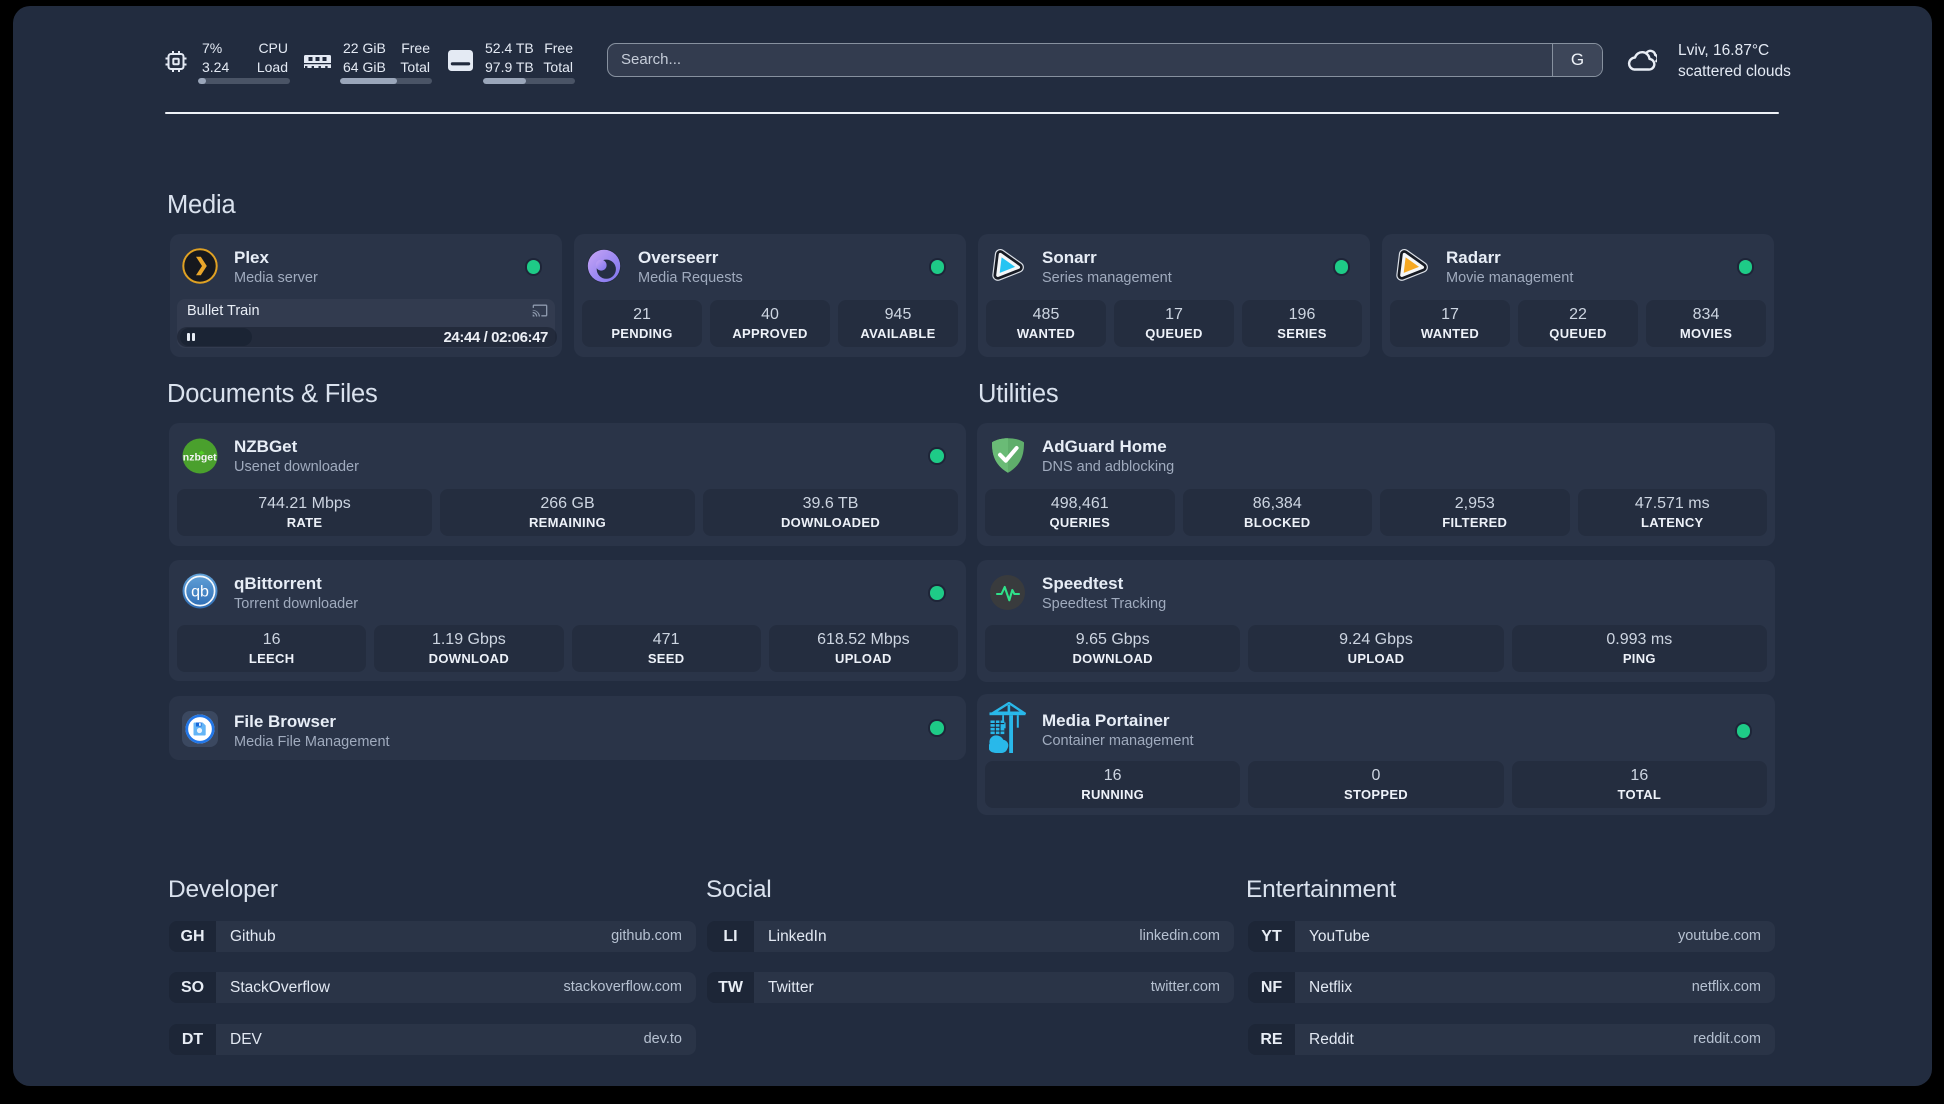  What do you see at coordinates (200, 457) in the screenshot?
I see `svg-text: nzbget` at bounding box center [200, 457].